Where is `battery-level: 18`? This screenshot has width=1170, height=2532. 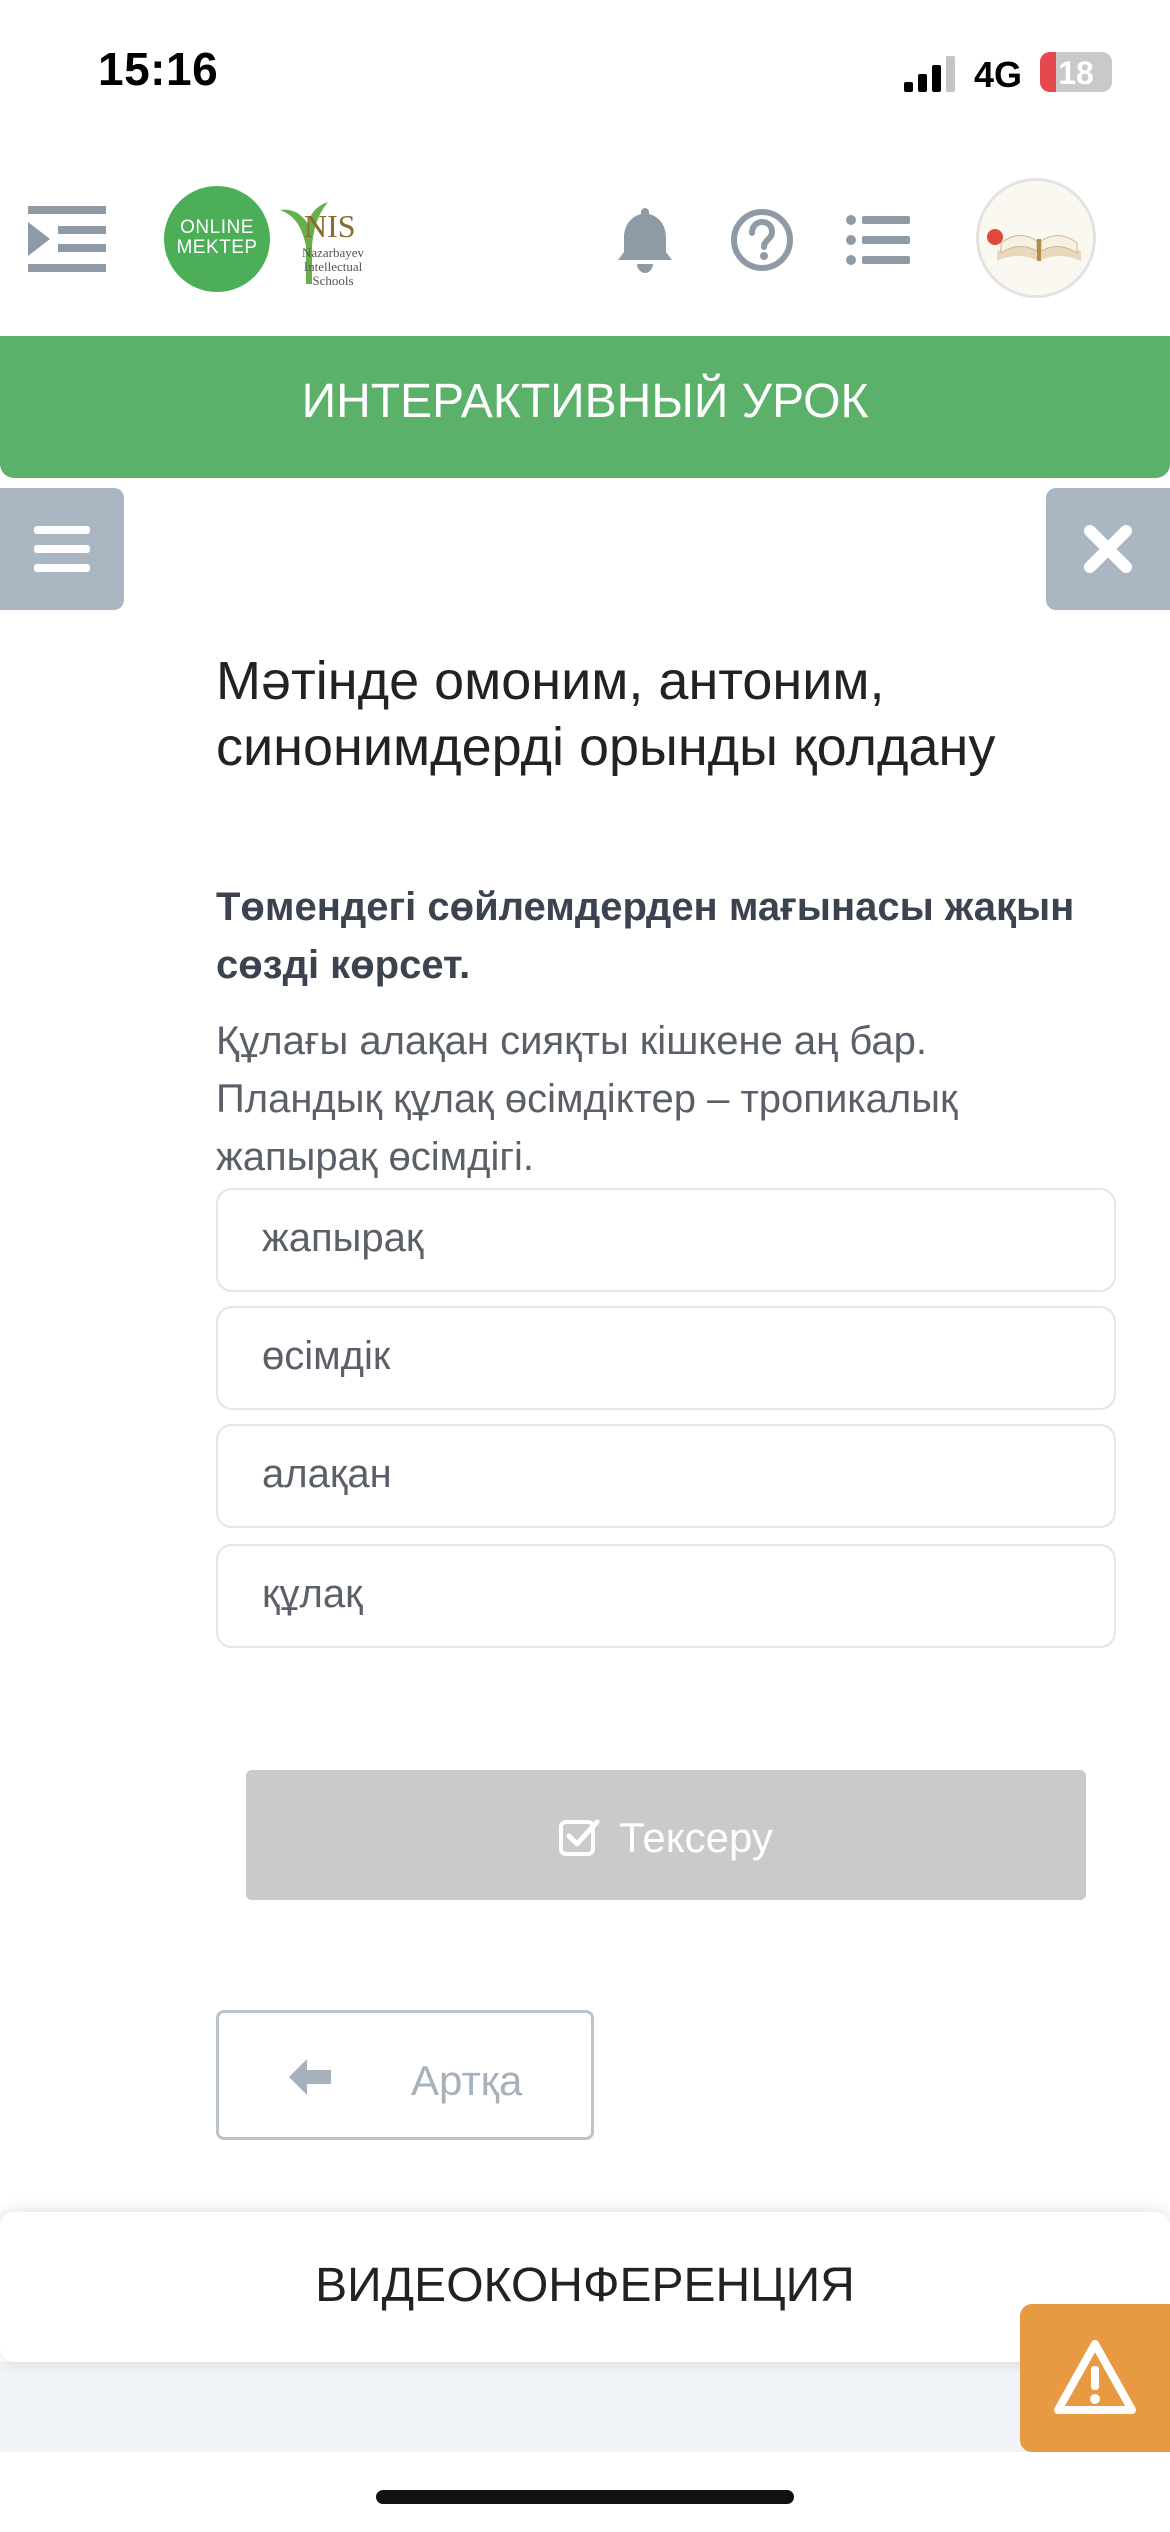
battery-level: 18 is located at coordinates (1076, 73).